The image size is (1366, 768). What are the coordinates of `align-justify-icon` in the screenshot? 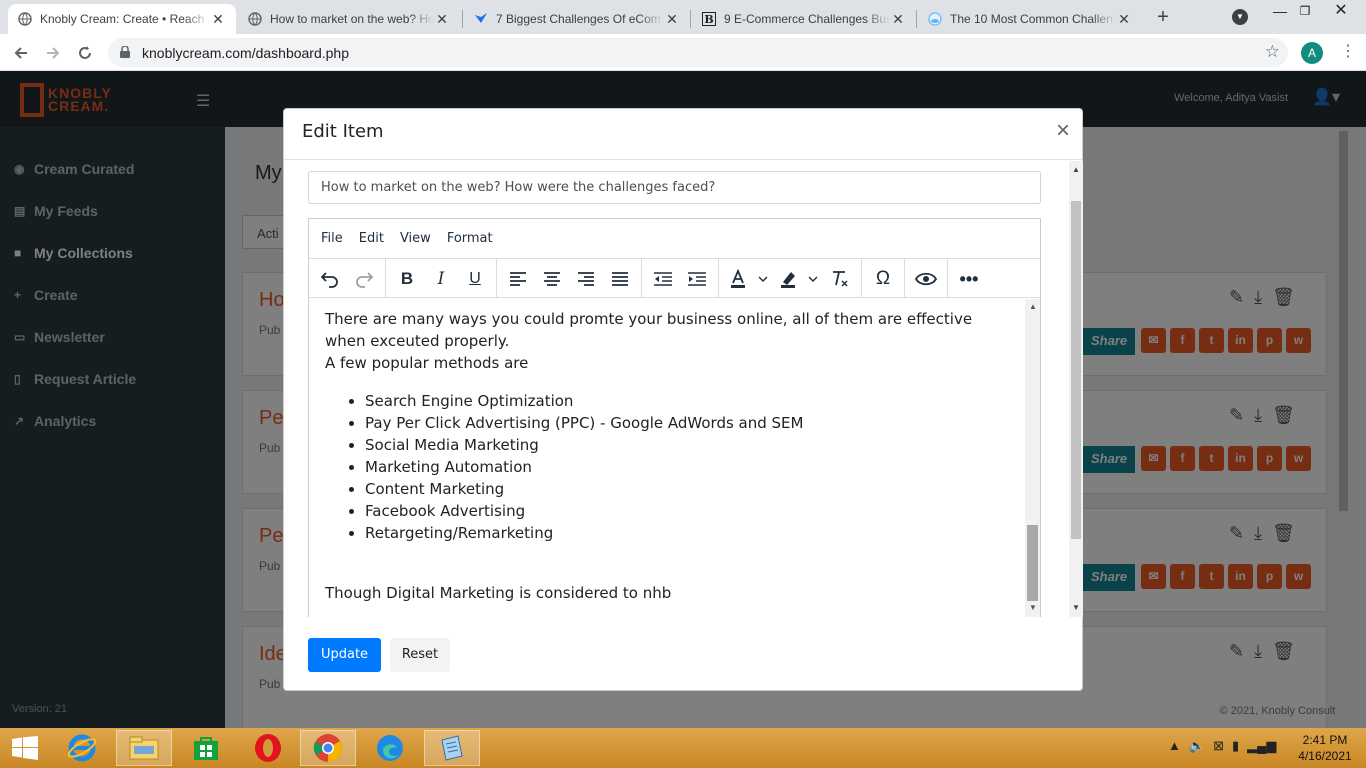 It's located at (620, 279).